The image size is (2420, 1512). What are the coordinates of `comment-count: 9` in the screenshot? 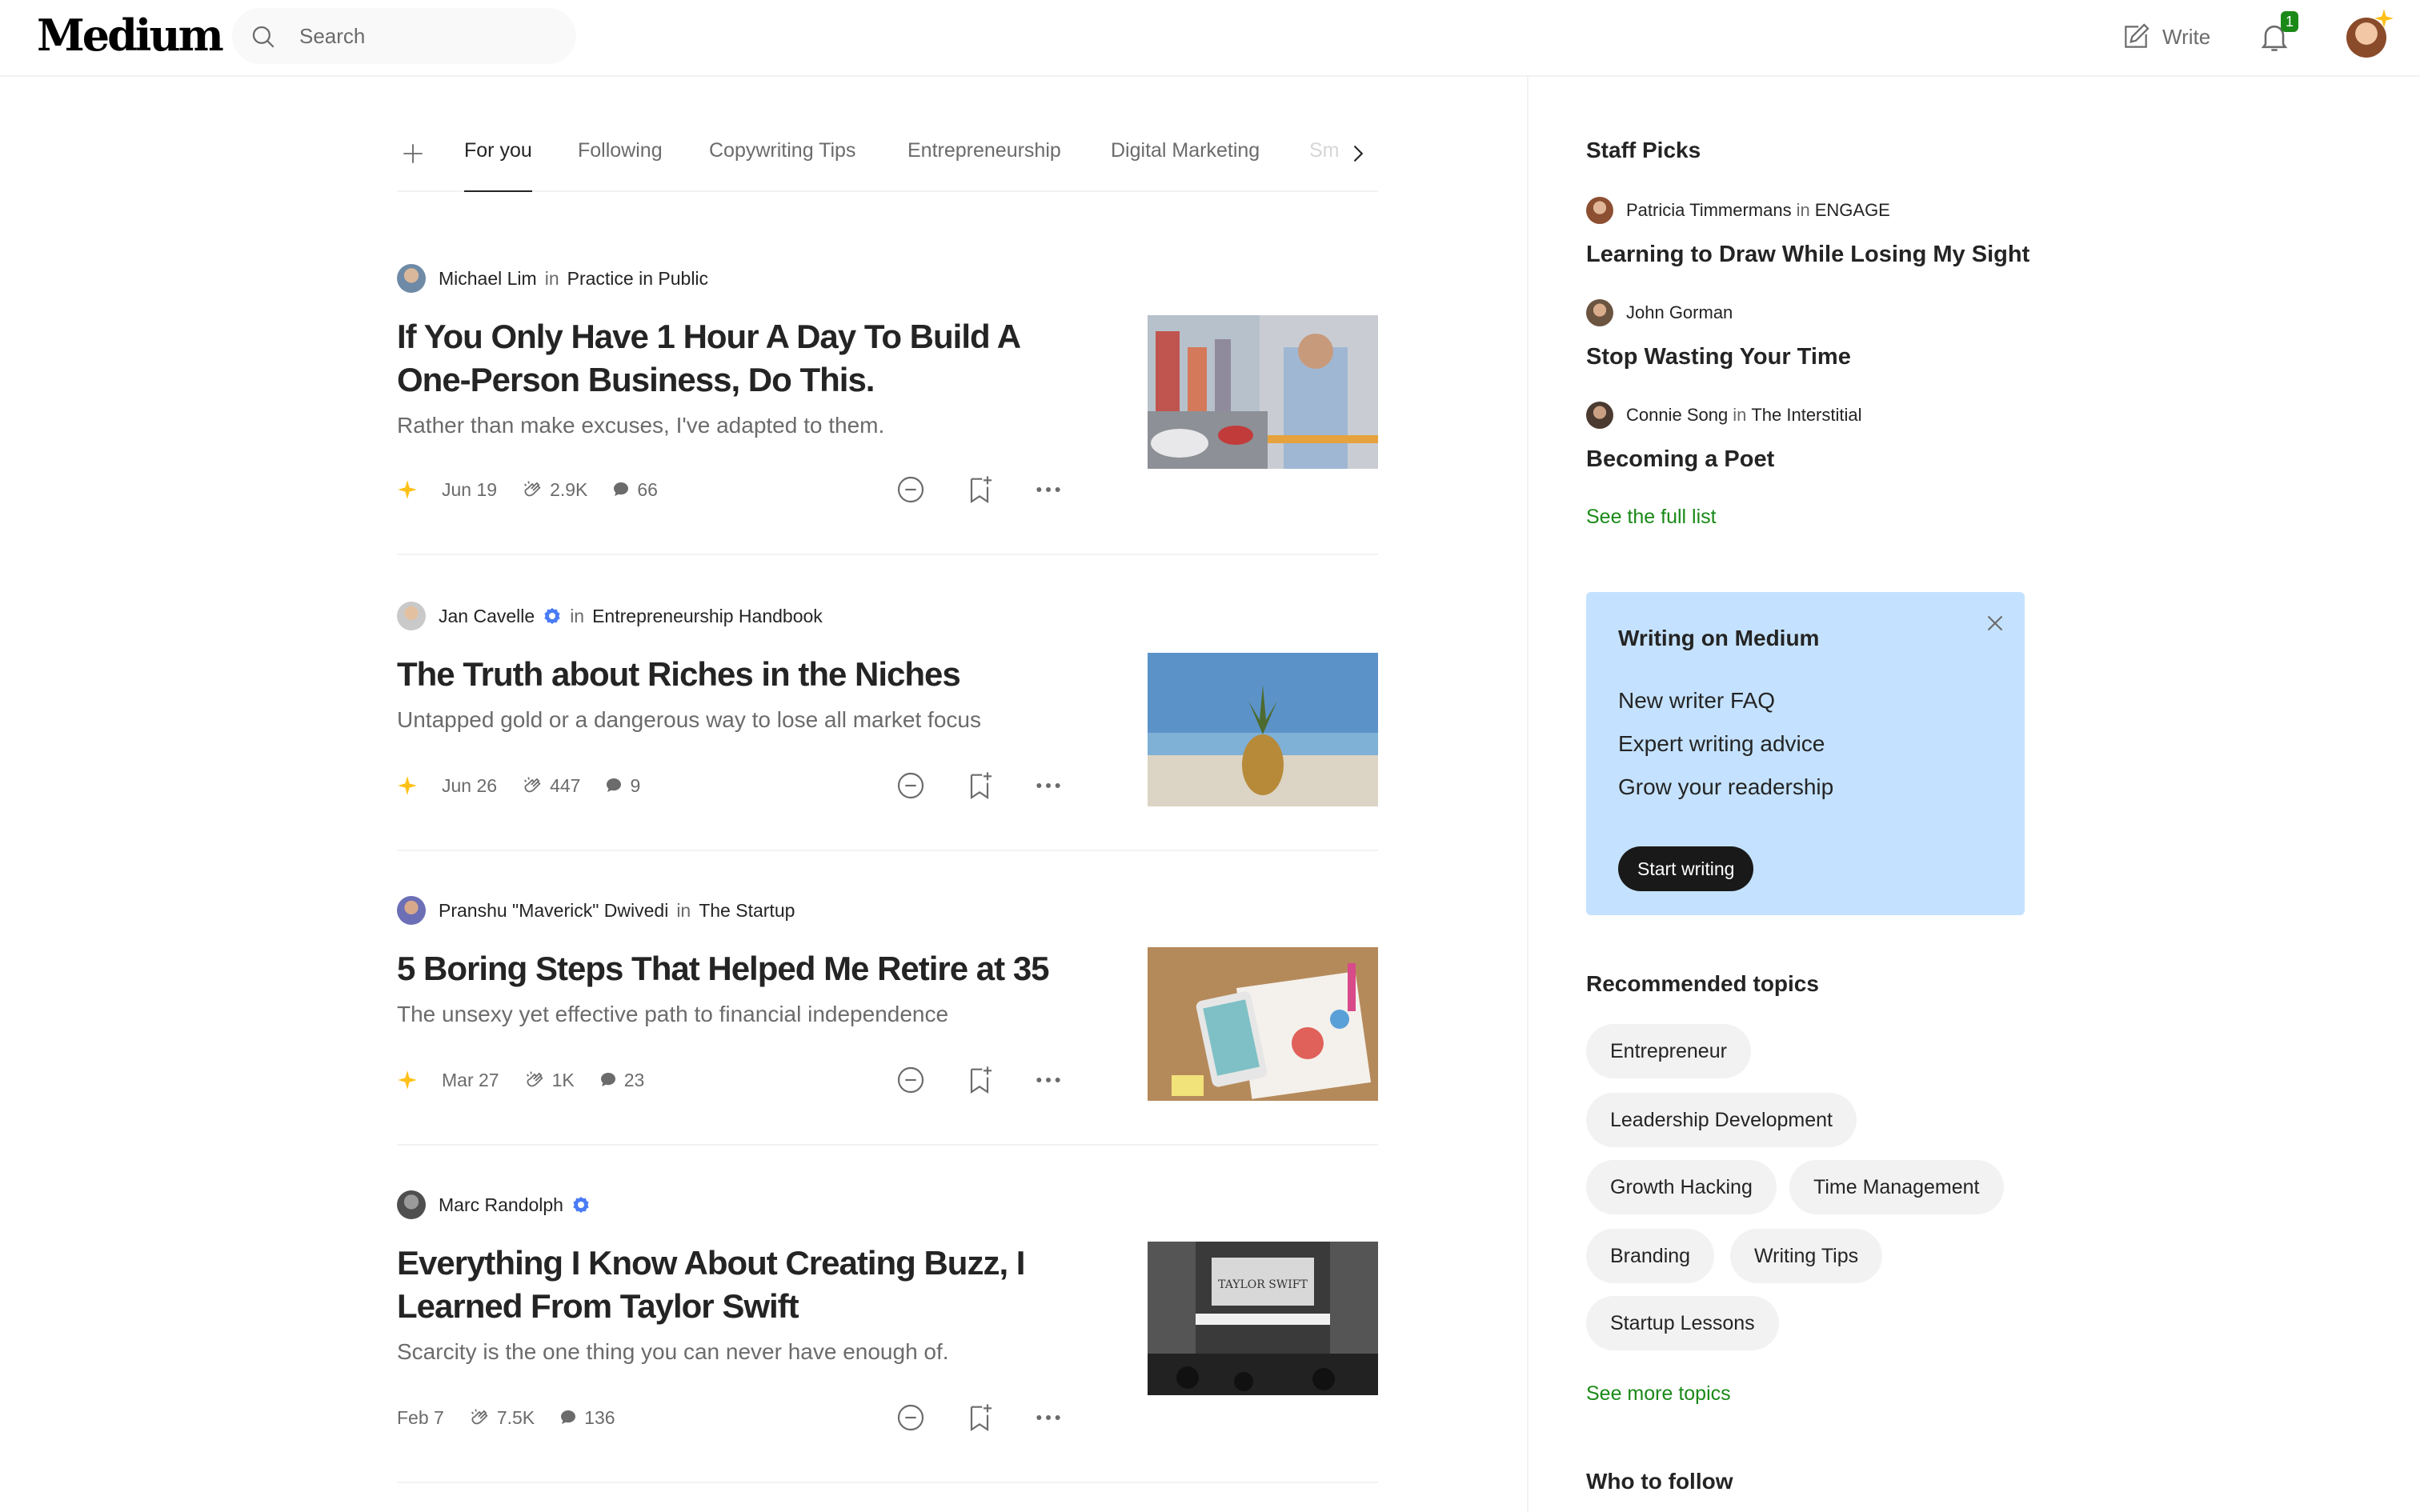 It's located at (622, 786).